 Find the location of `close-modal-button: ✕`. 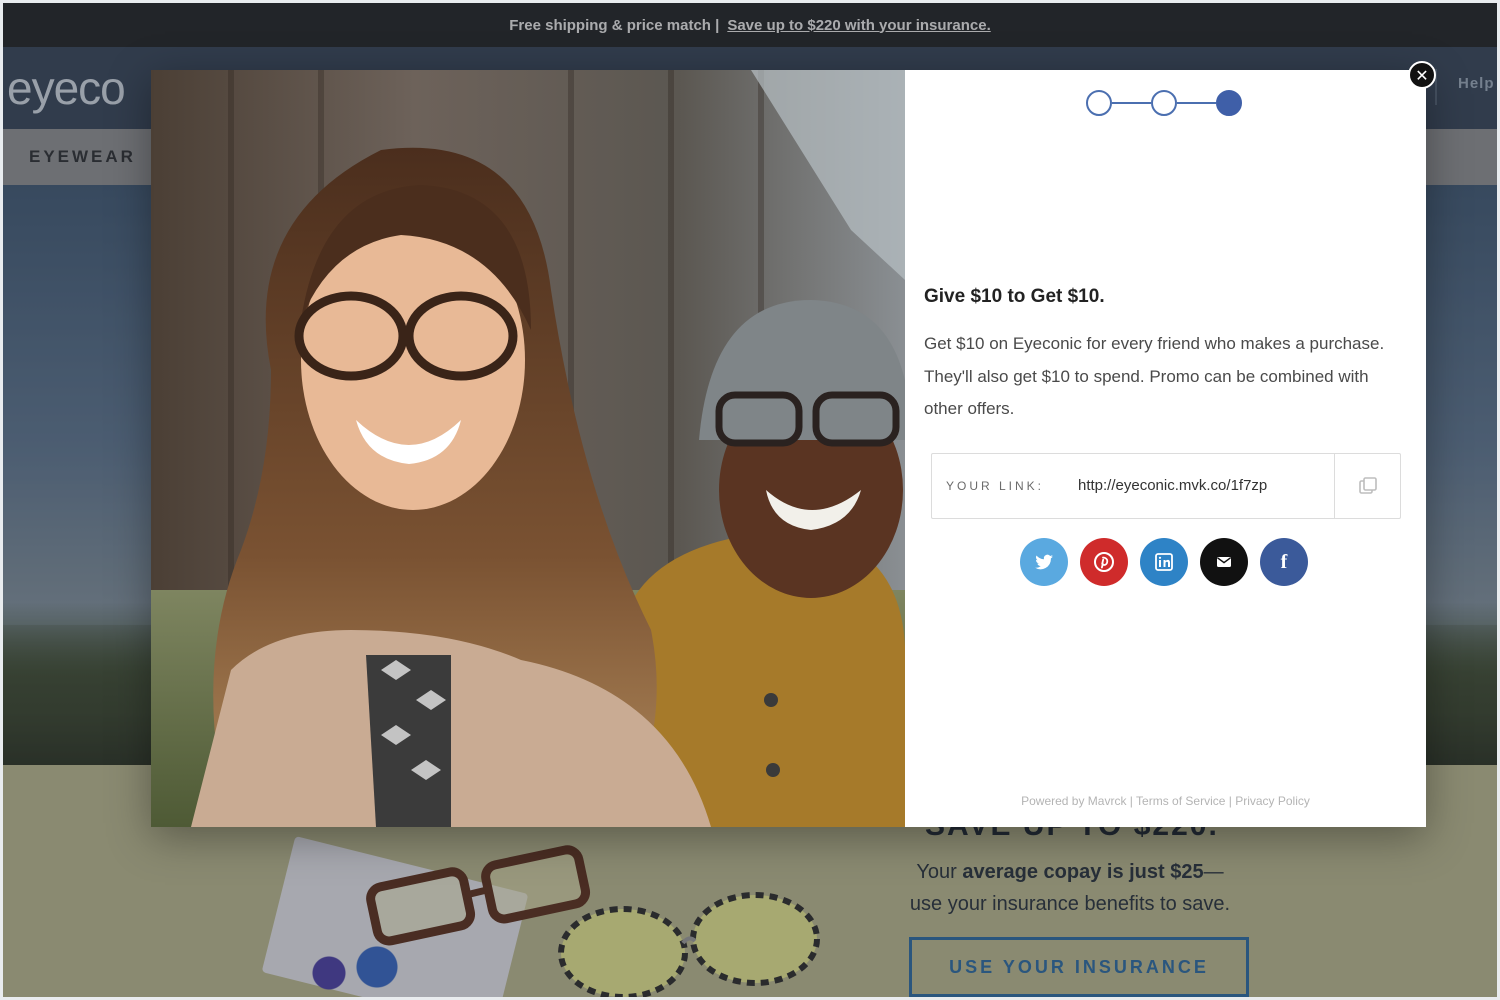

close-modal-button: ✕ is located at coordinates (1422, 75).